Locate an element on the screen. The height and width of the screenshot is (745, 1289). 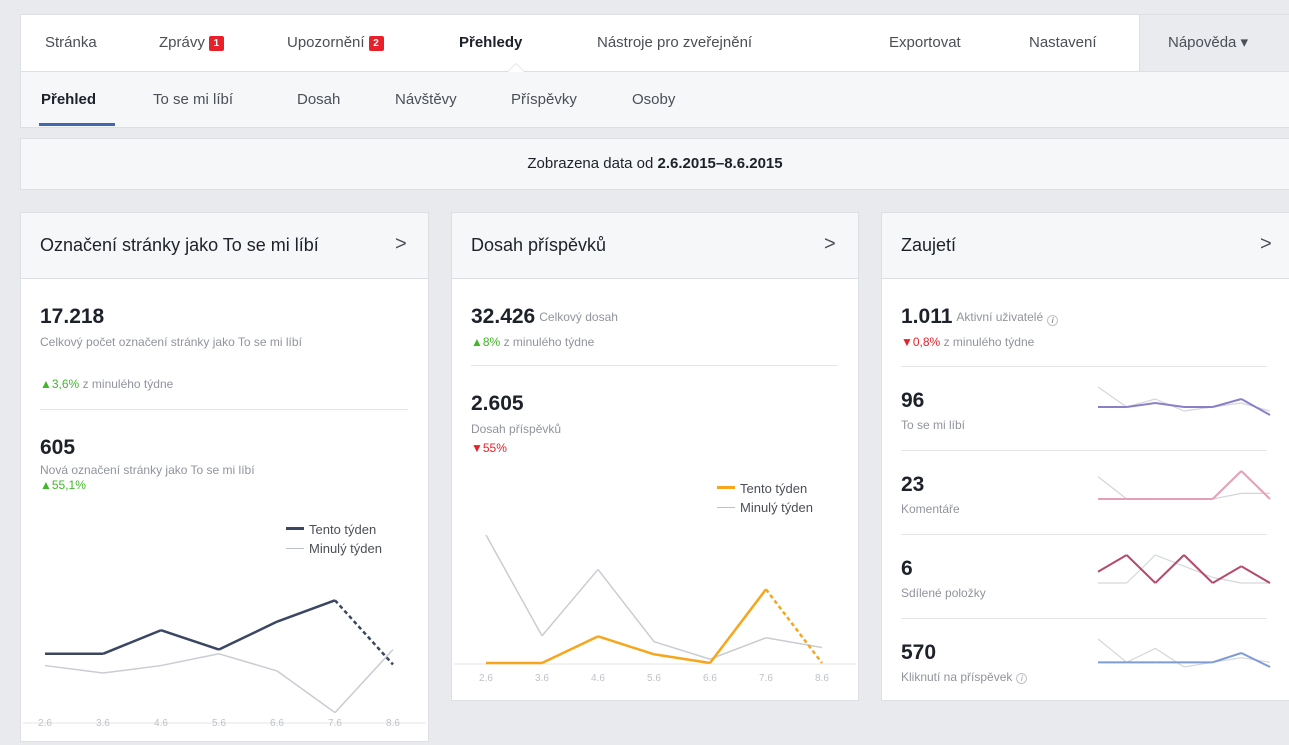
subnav-item-reach-label: Dosah is located at coordinates (319, 99).